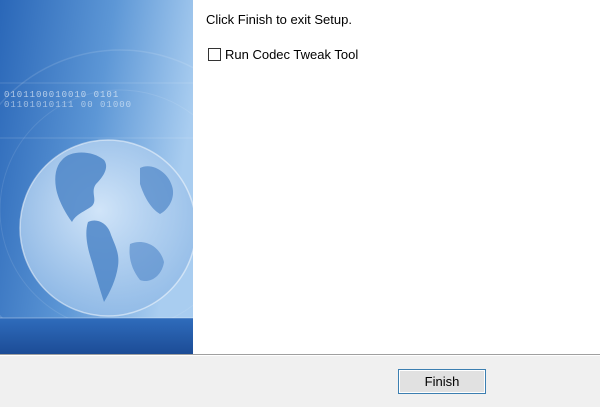 The height and width of the screenshot is (407, 600). Describe the element at coordinates (68, 105) in the screenshot. I see `binary-text-line-2: 01101010111 00 01000` at that location.